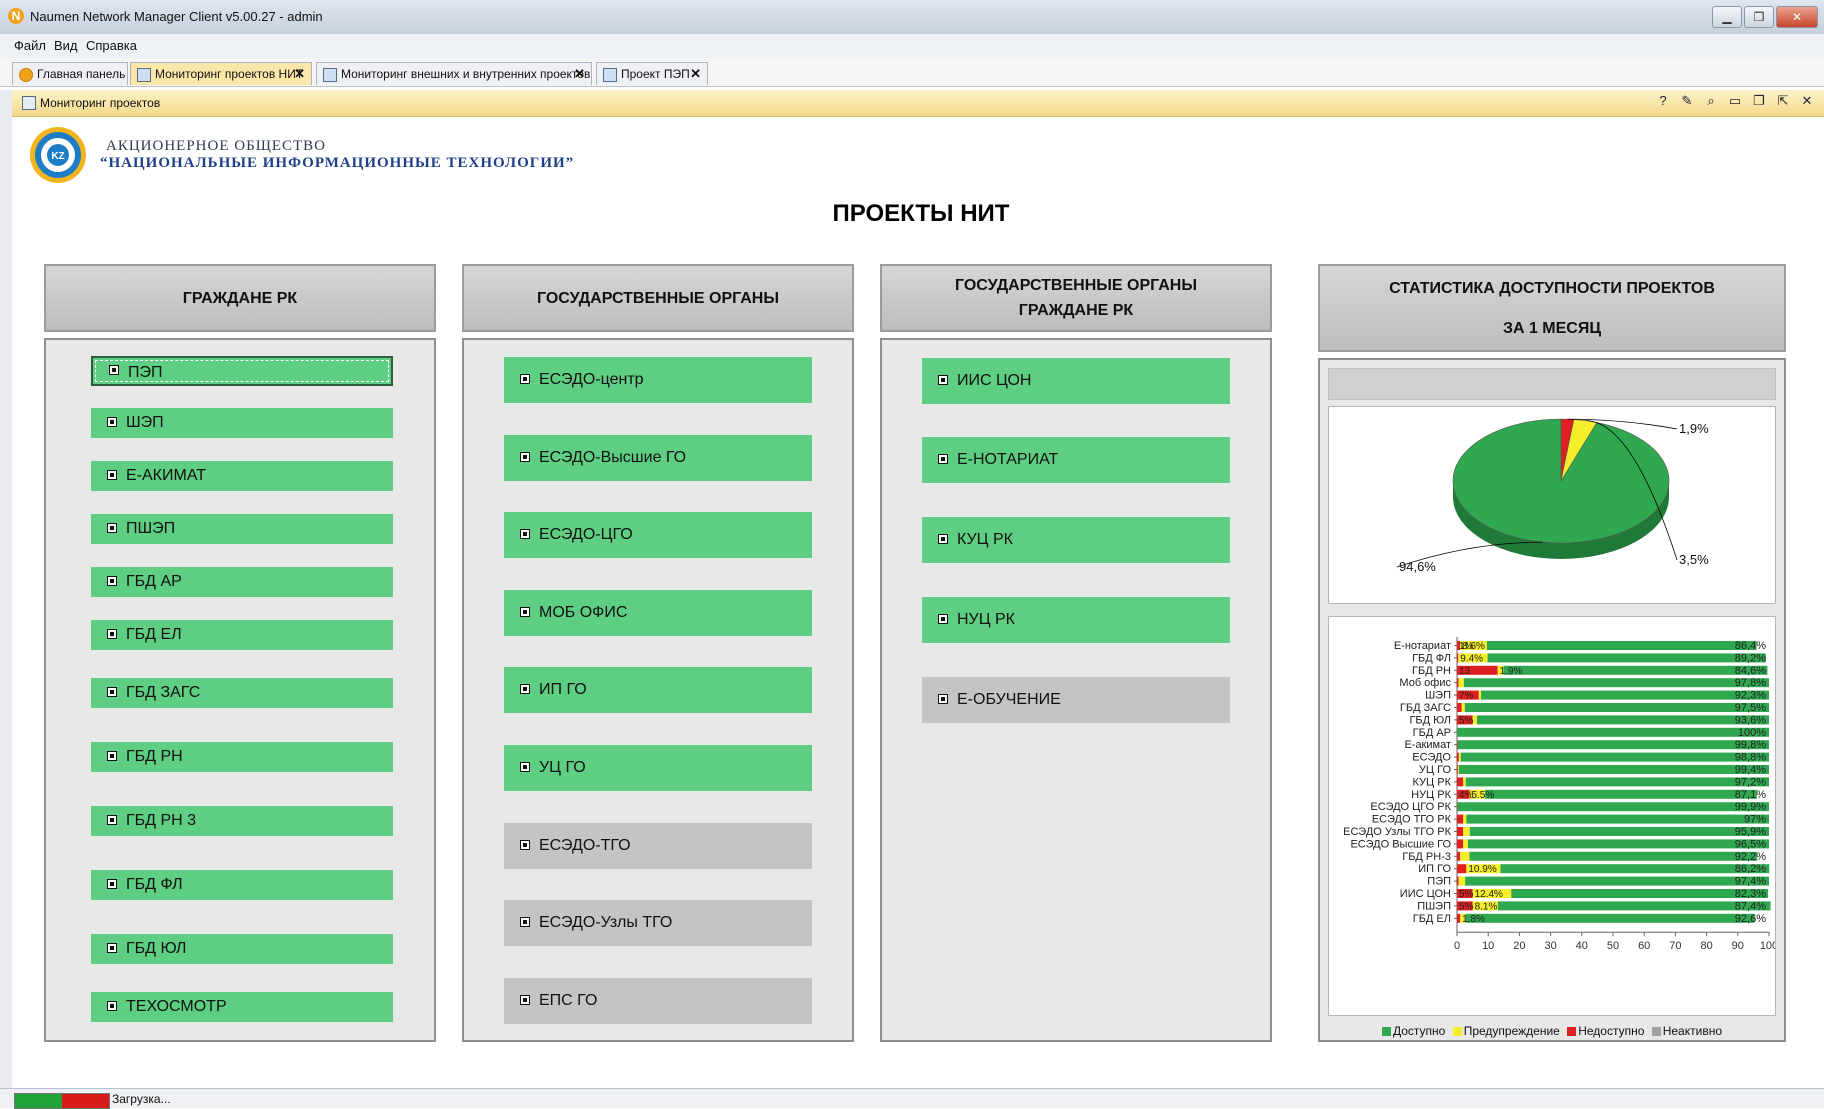 The height and width of the screenshot is (1109, 1824). What do you see at coordinates (1735, 101) in the screenshot?
I see `restore-icon: ▭` at bounding box center [1735, 101].